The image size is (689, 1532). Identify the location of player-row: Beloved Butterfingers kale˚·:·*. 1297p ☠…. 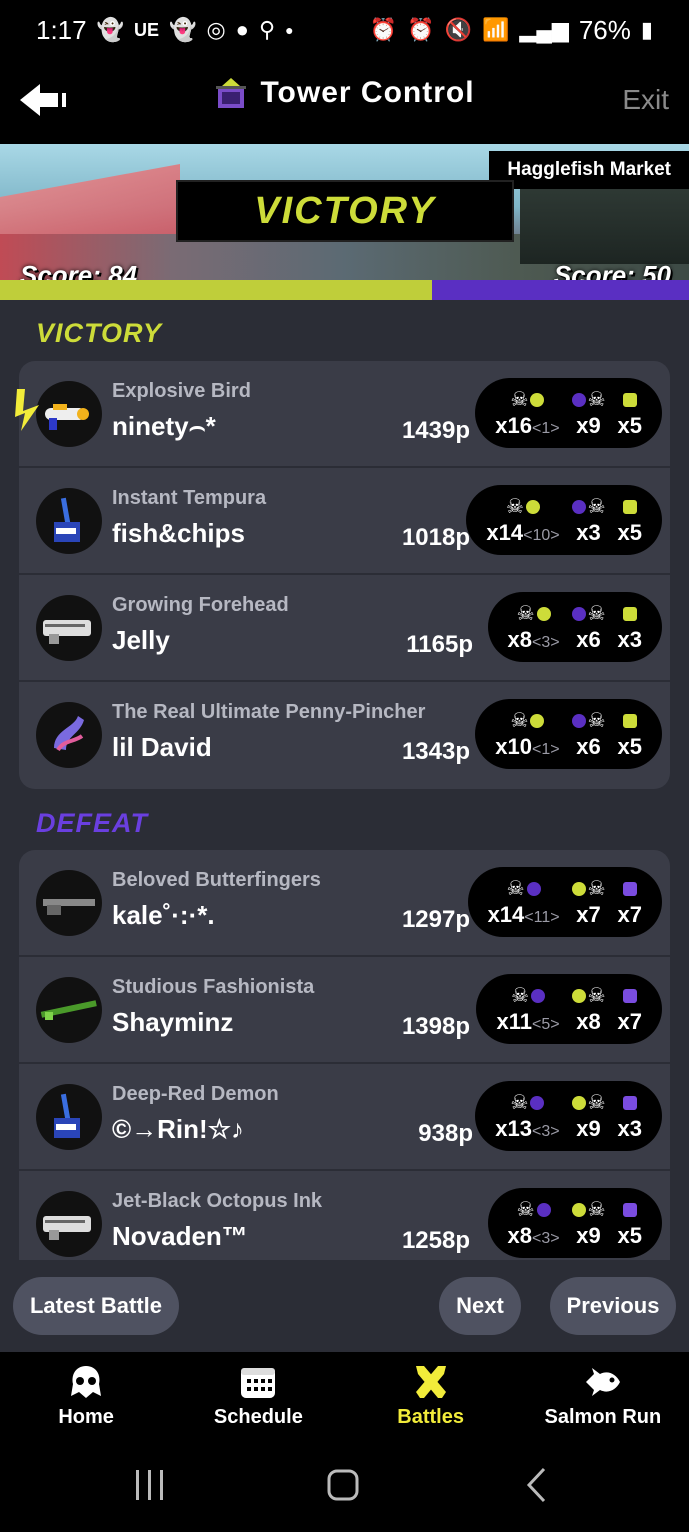
(344, 903).